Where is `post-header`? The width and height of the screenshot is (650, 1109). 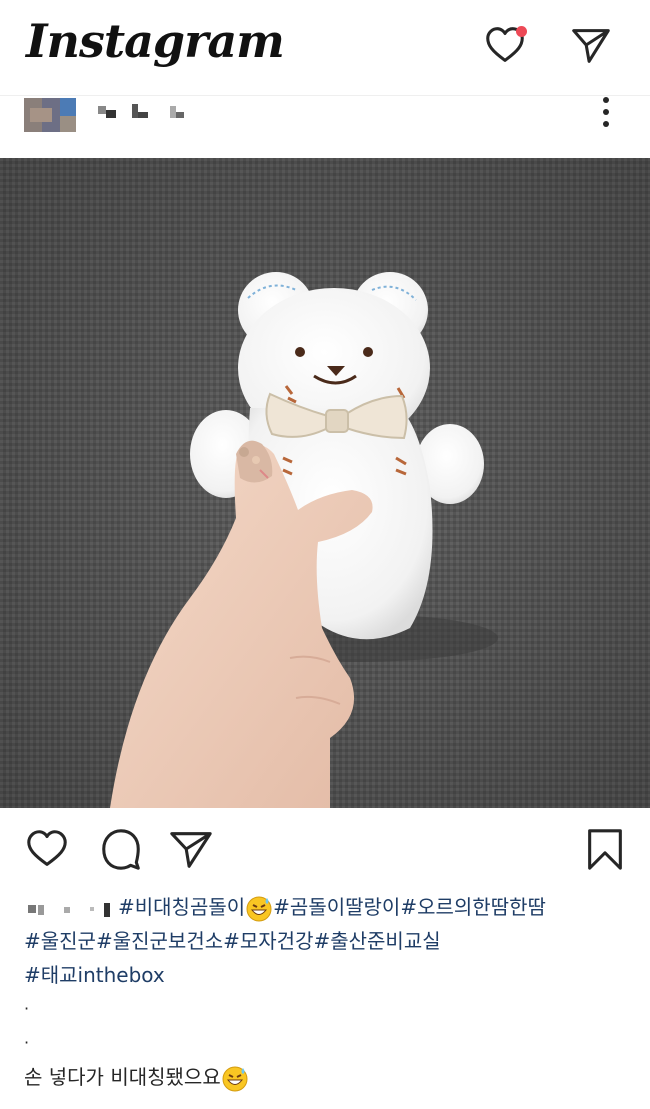 post-header is located at coordinates (325, 127).